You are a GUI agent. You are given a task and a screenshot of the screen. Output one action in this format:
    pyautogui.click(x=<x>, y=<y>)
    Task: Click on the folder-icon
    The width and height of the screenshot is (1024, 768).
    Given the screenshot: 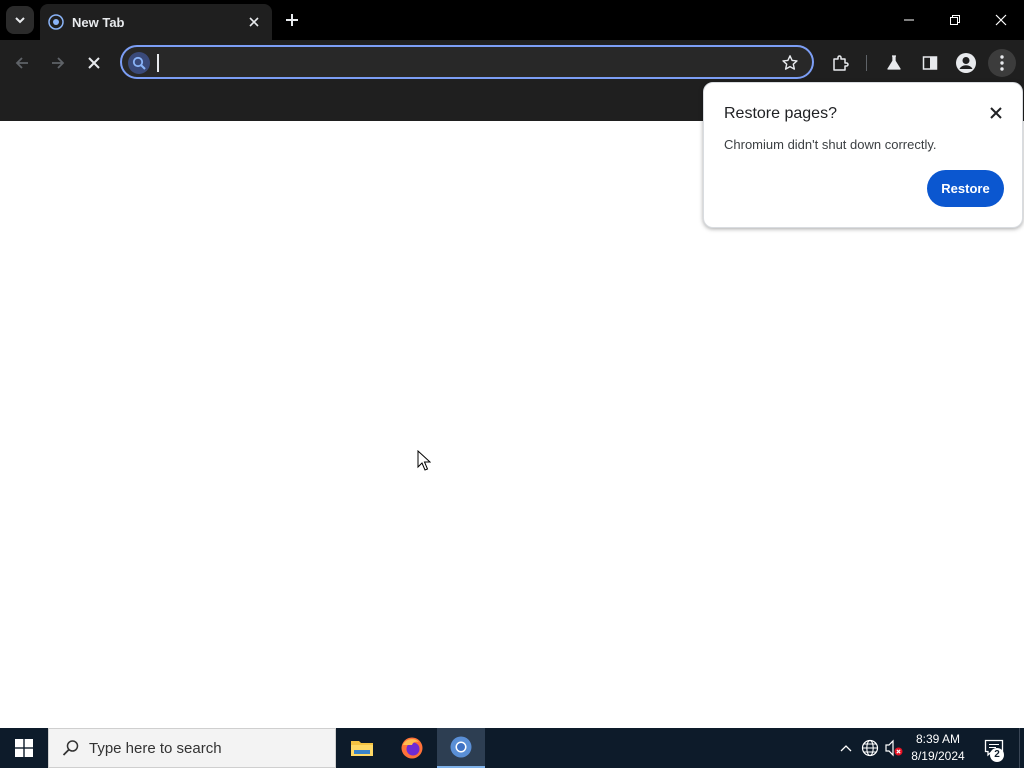 What is the action you would take?
    pyautogui.click(x=362, y=748)
    